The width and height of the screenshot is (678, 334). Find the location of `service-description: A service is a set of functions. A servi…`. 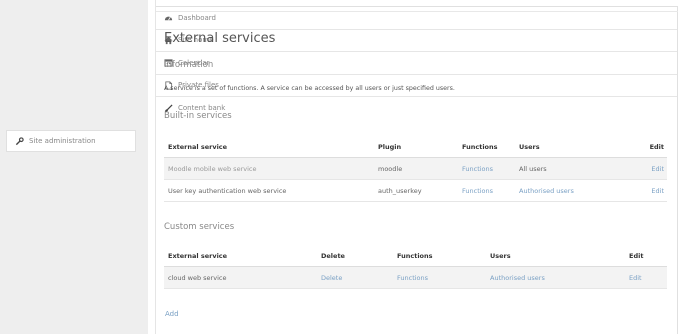

service-description: A service is a set of functions. A servi… is located at coordinates (309, 88).